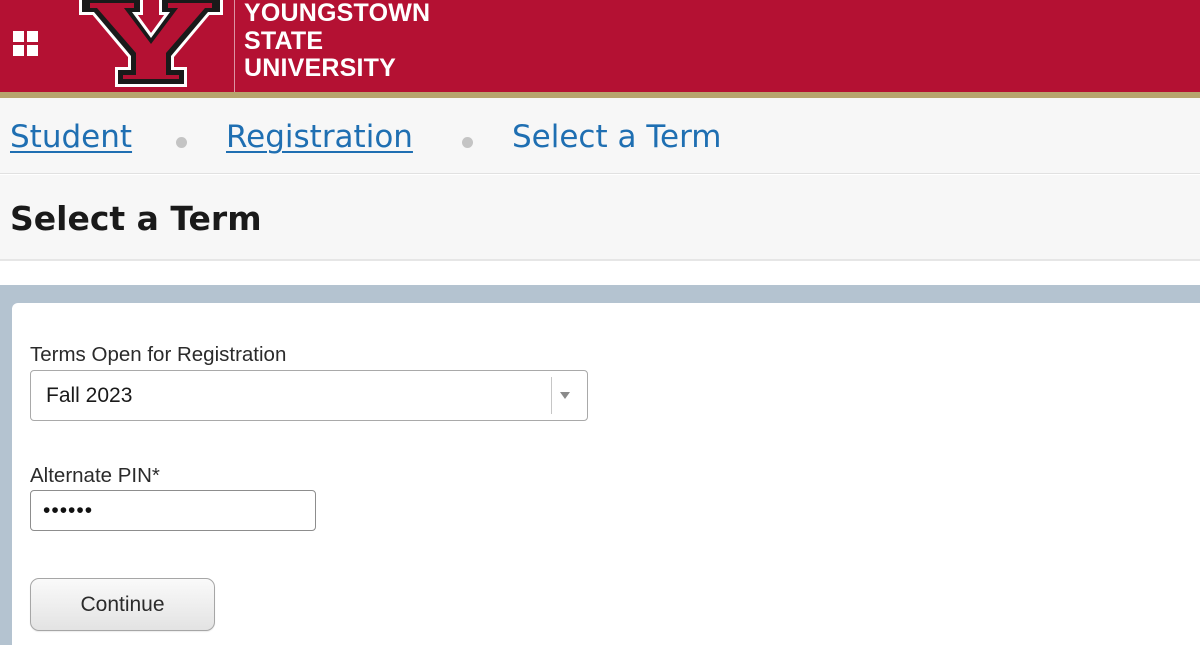  Describe the element at coordinates (309, 395) in the screenshot. I see `term-select: Fall 2023` at that location.